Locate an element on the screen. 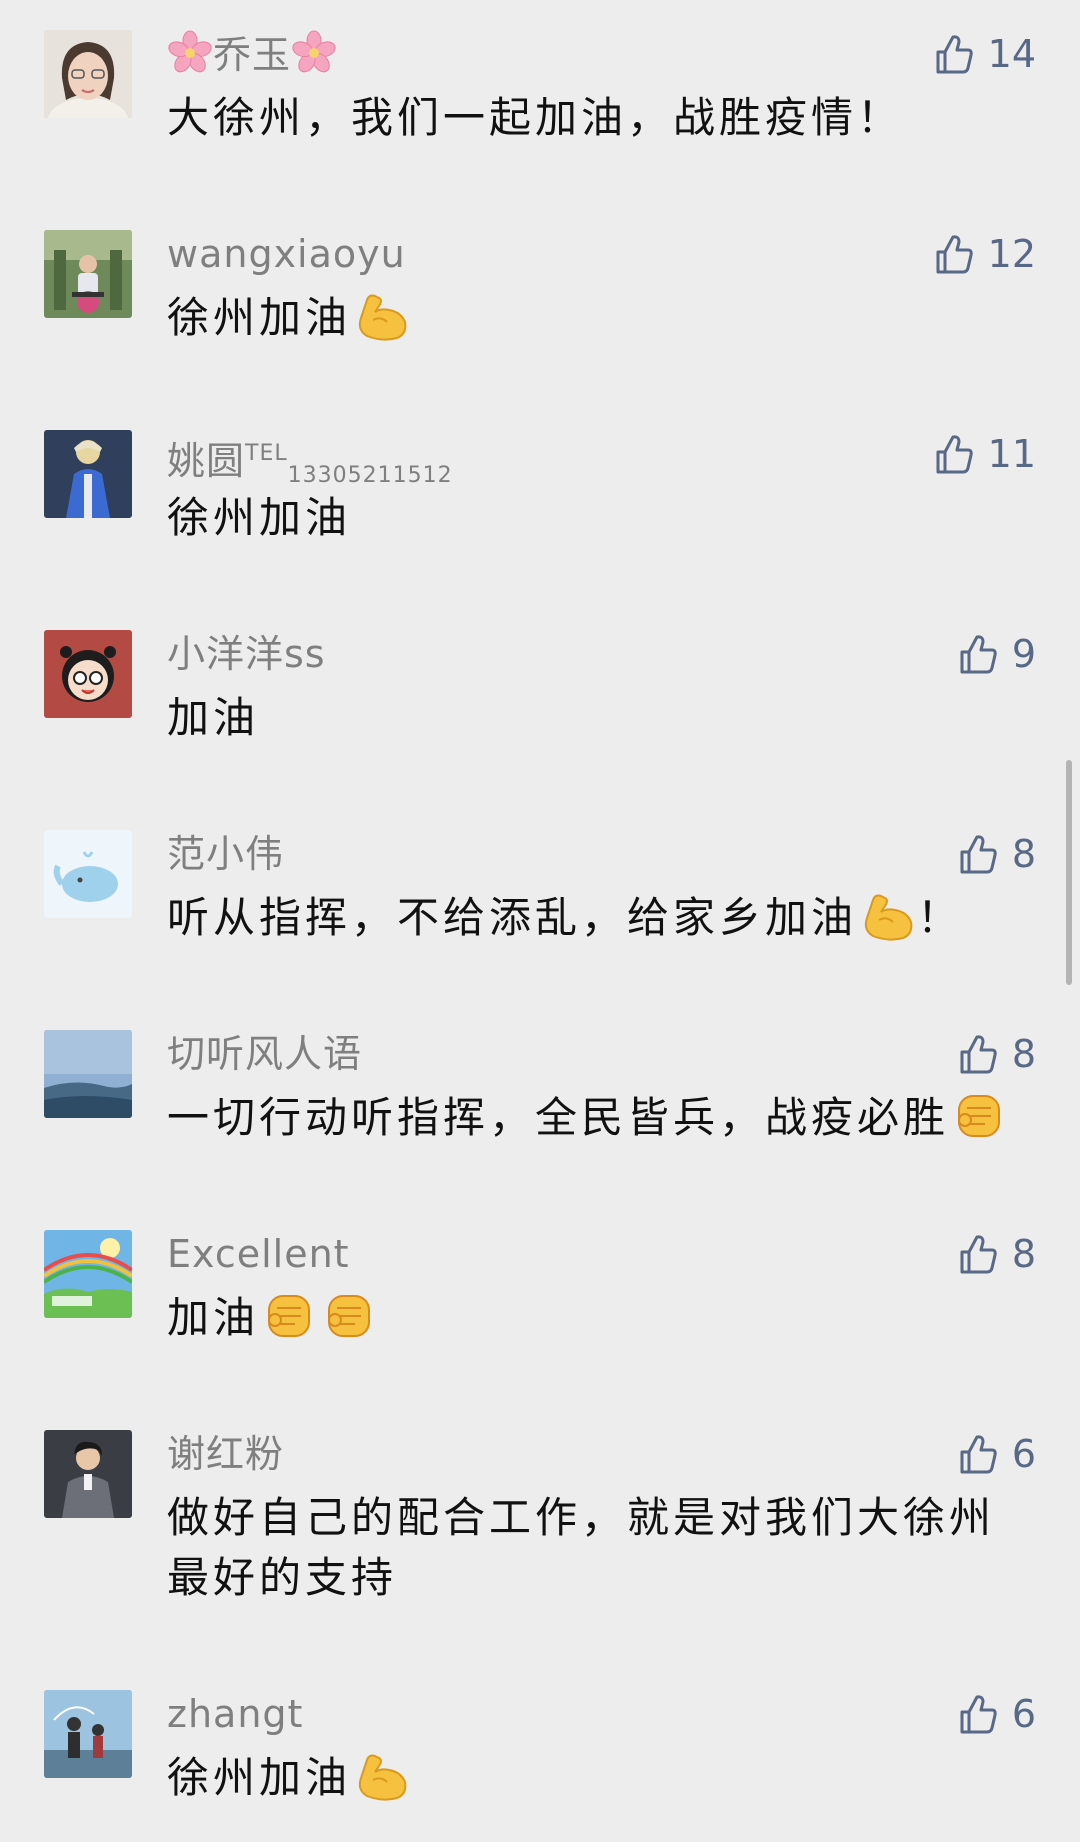 This screenshot has width=1080, height=1842. comment-username: 切听风人语 is located at coordinates (264, 1054).